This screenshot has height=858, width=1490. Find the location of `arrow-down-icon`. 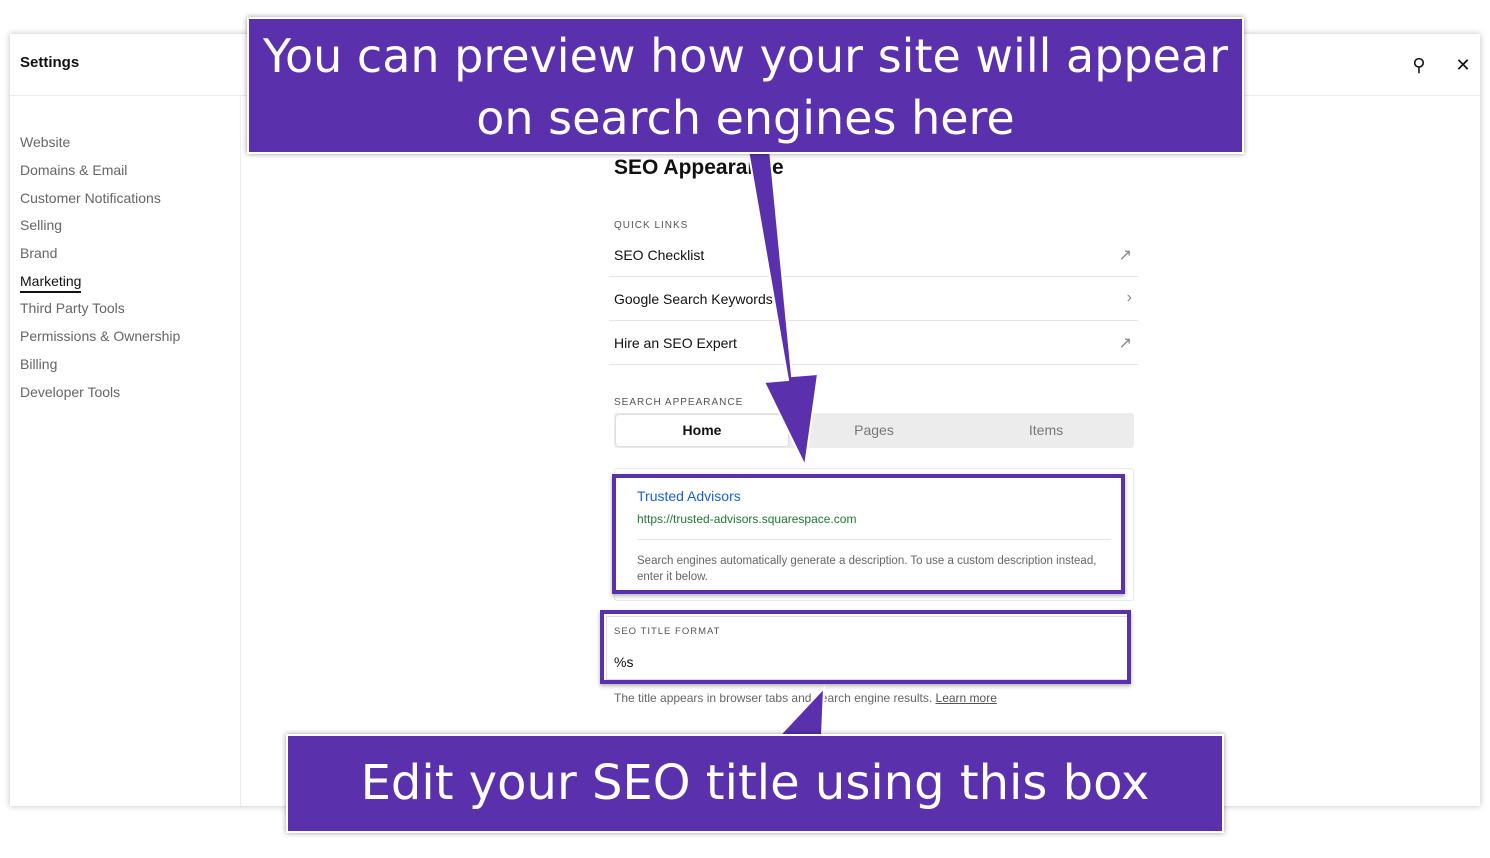

arrow-down-icon is located at coordinates (783, 309).